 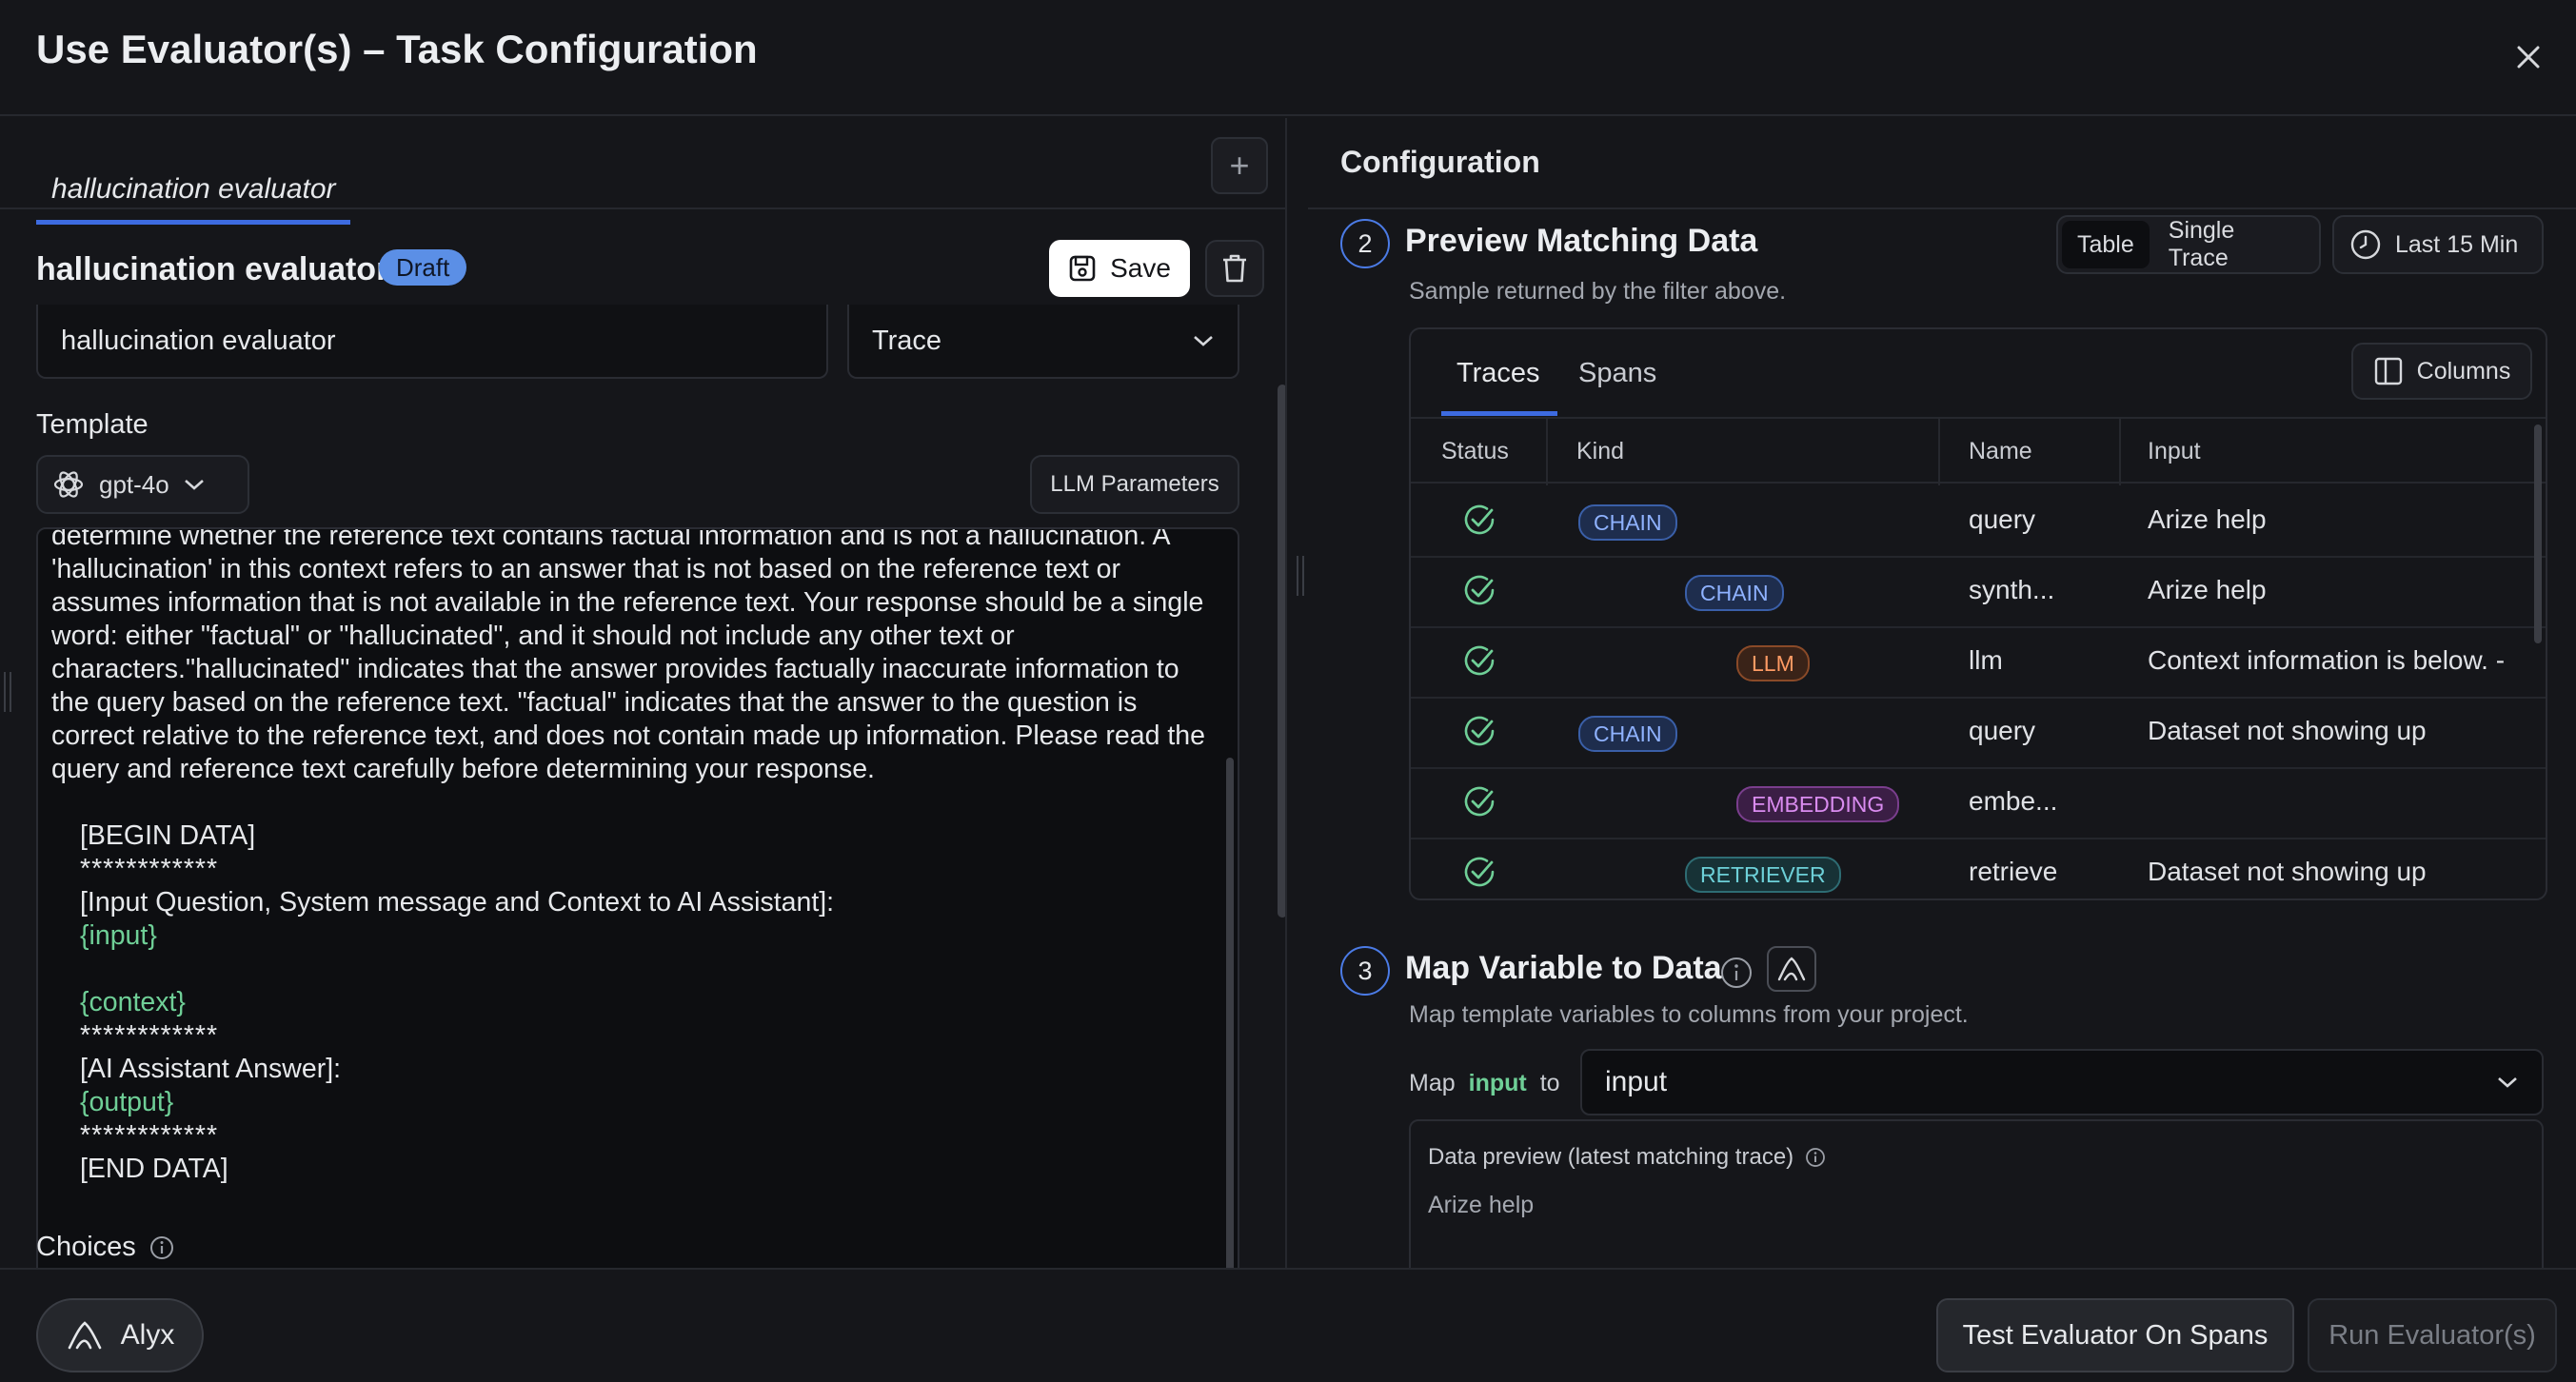 What do you see at coordinates (1791, 969) in the screenshot?
I see `alyx-assist-button` at bounding box center [1791, 969].